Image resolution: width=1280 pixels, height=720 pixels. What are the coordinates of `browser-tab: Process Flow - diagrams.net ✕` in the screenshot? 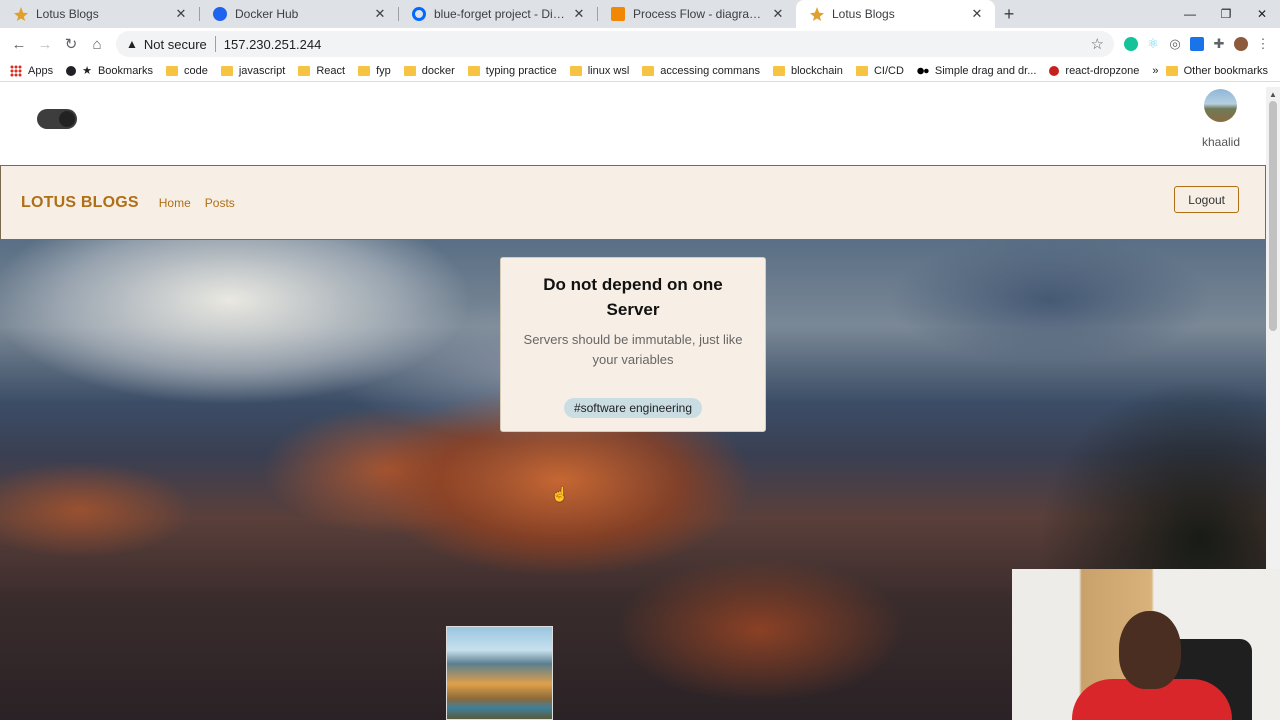 It's located at (696, 14).